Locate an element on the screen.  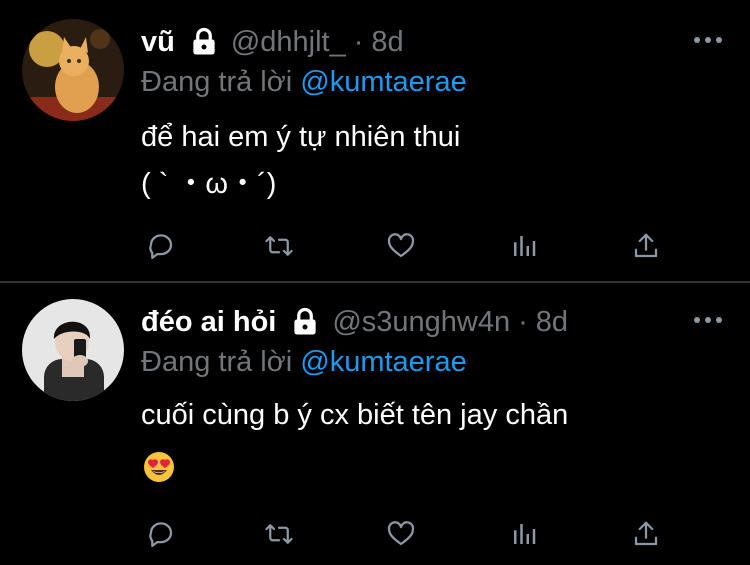
display-name: vũ is located at coordinates (158, 42).